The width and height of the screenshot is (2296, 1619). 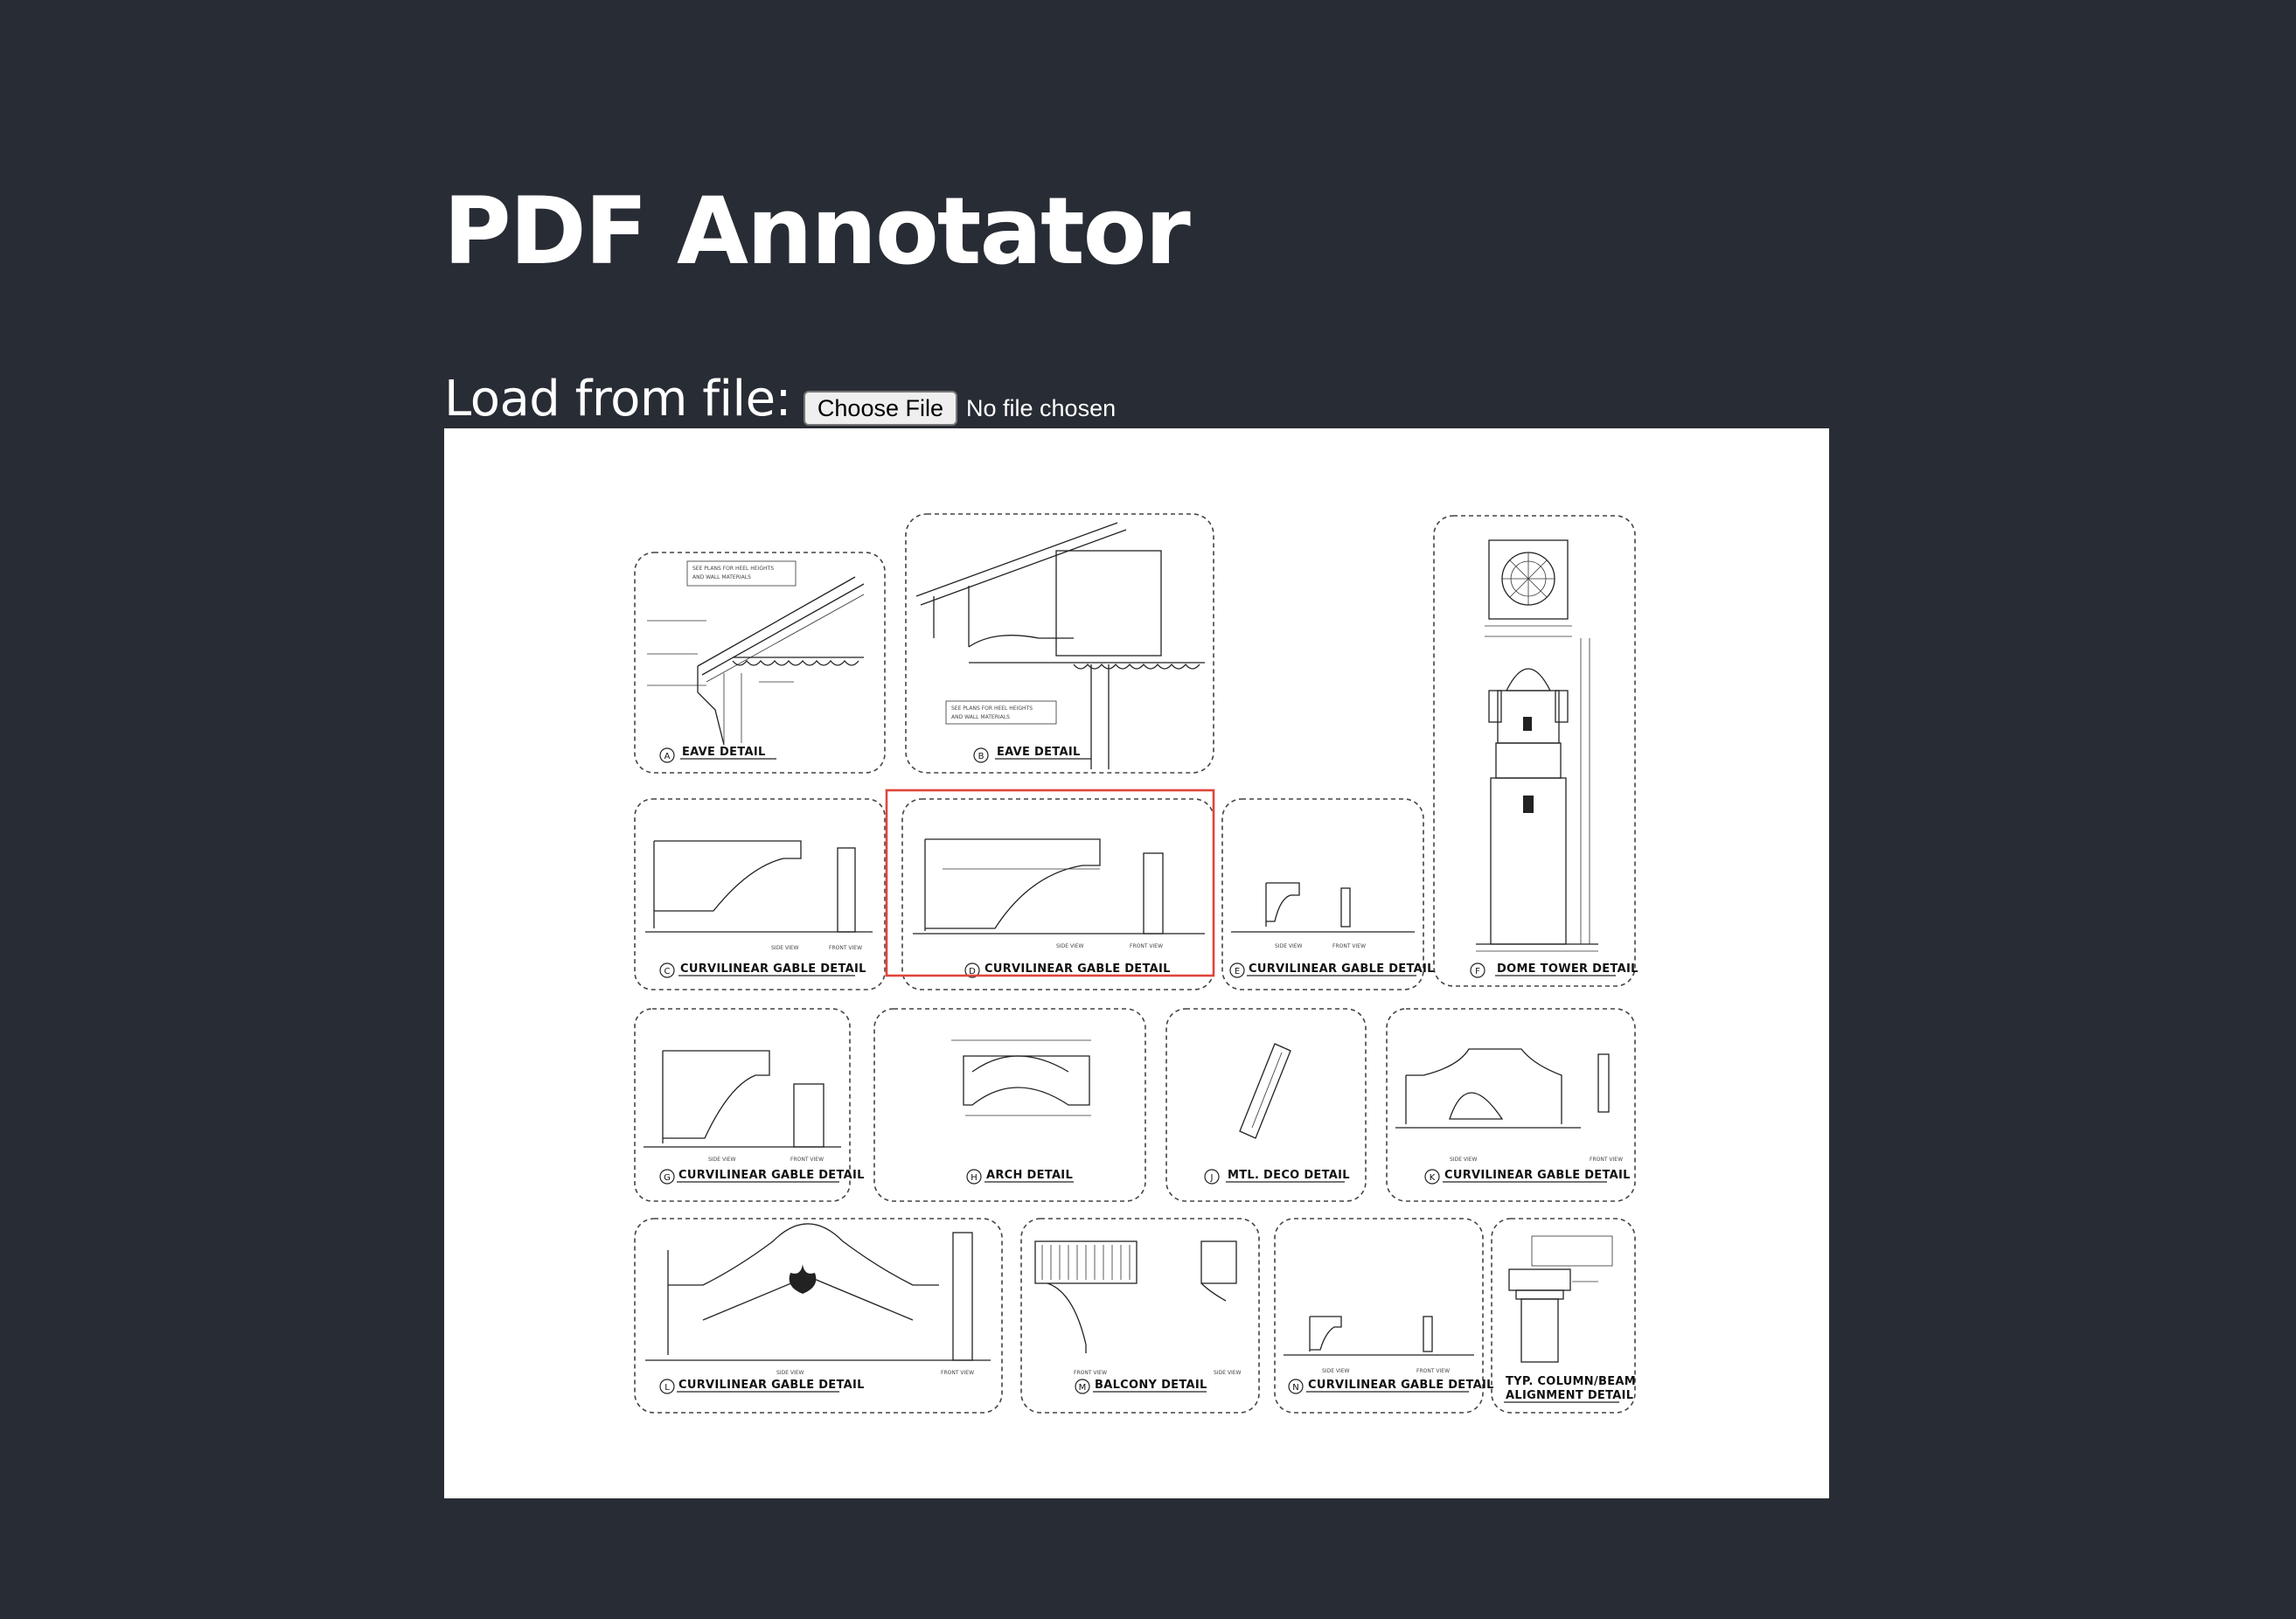 I want to click on detail-c-front-view: FRONT VIEW, so click(x=846, y=948).